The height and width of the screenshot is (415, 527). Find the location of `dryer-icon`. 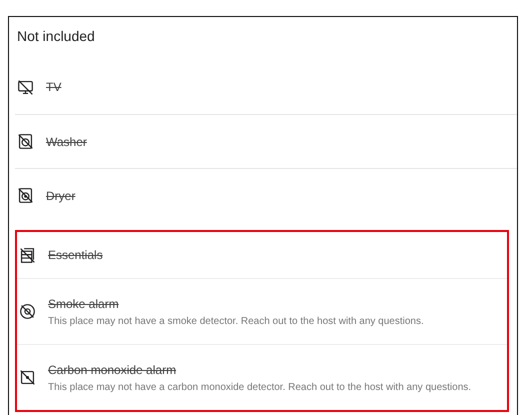

dryer-icon is located at coordinates (25, 195).